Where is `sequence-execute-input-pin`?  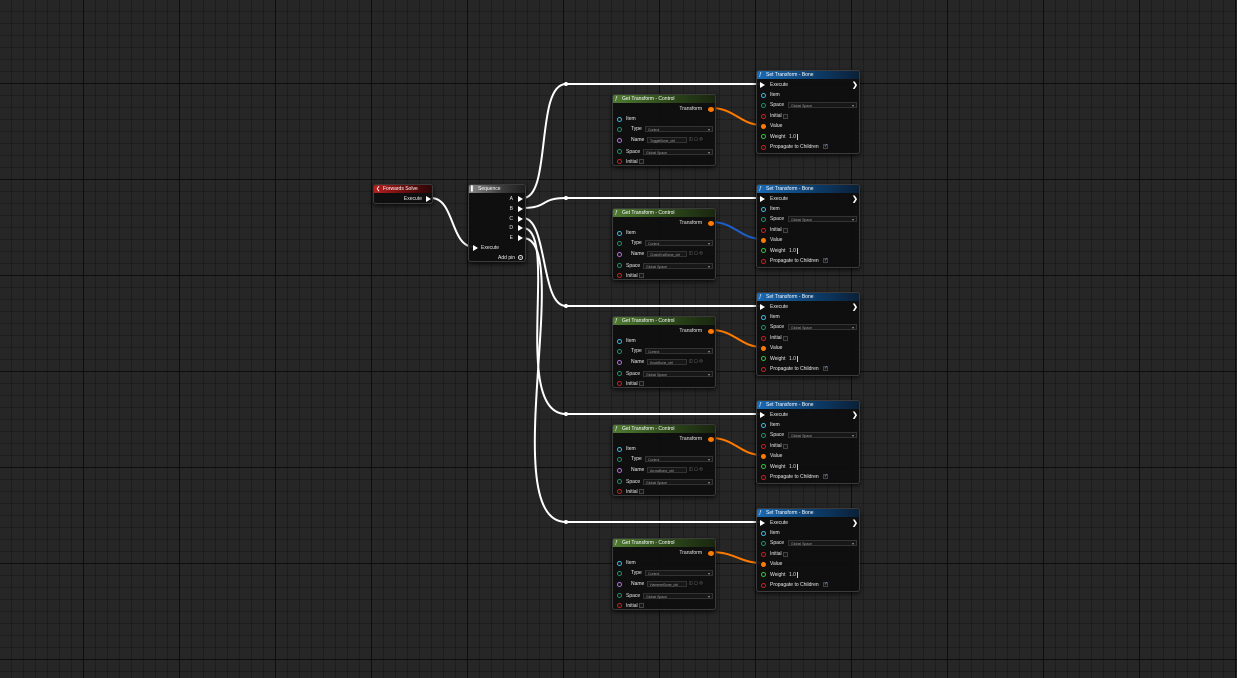
sequence-execute-input-pin is located at coordinates (475, 248).